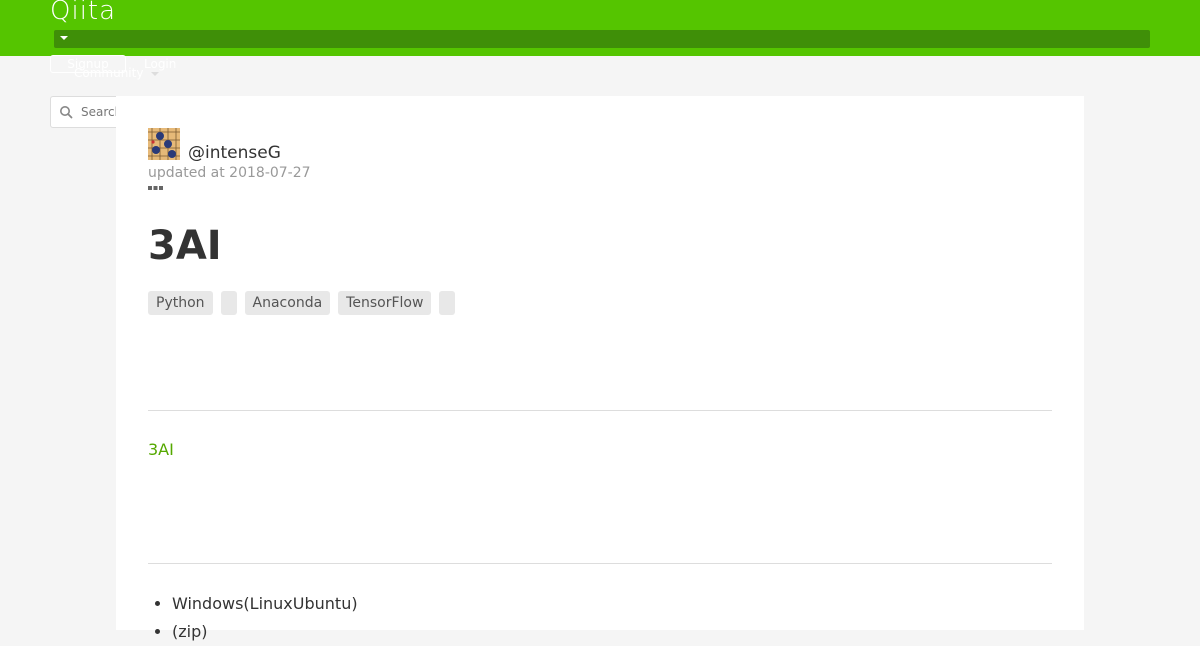 The height and width of the screenshot is (646, 1200). Describe the element at coordinates (234, 153) in the screenshot. I see `author-name: @intenseG` at that location.